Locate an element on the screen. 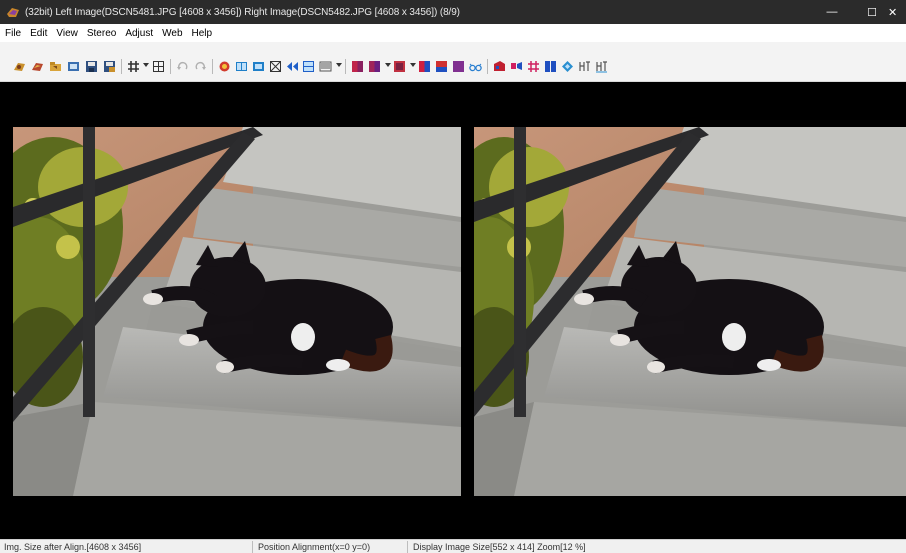 The image size is (906, 553). grid-hash-icon is located at coordinates (533, 66).